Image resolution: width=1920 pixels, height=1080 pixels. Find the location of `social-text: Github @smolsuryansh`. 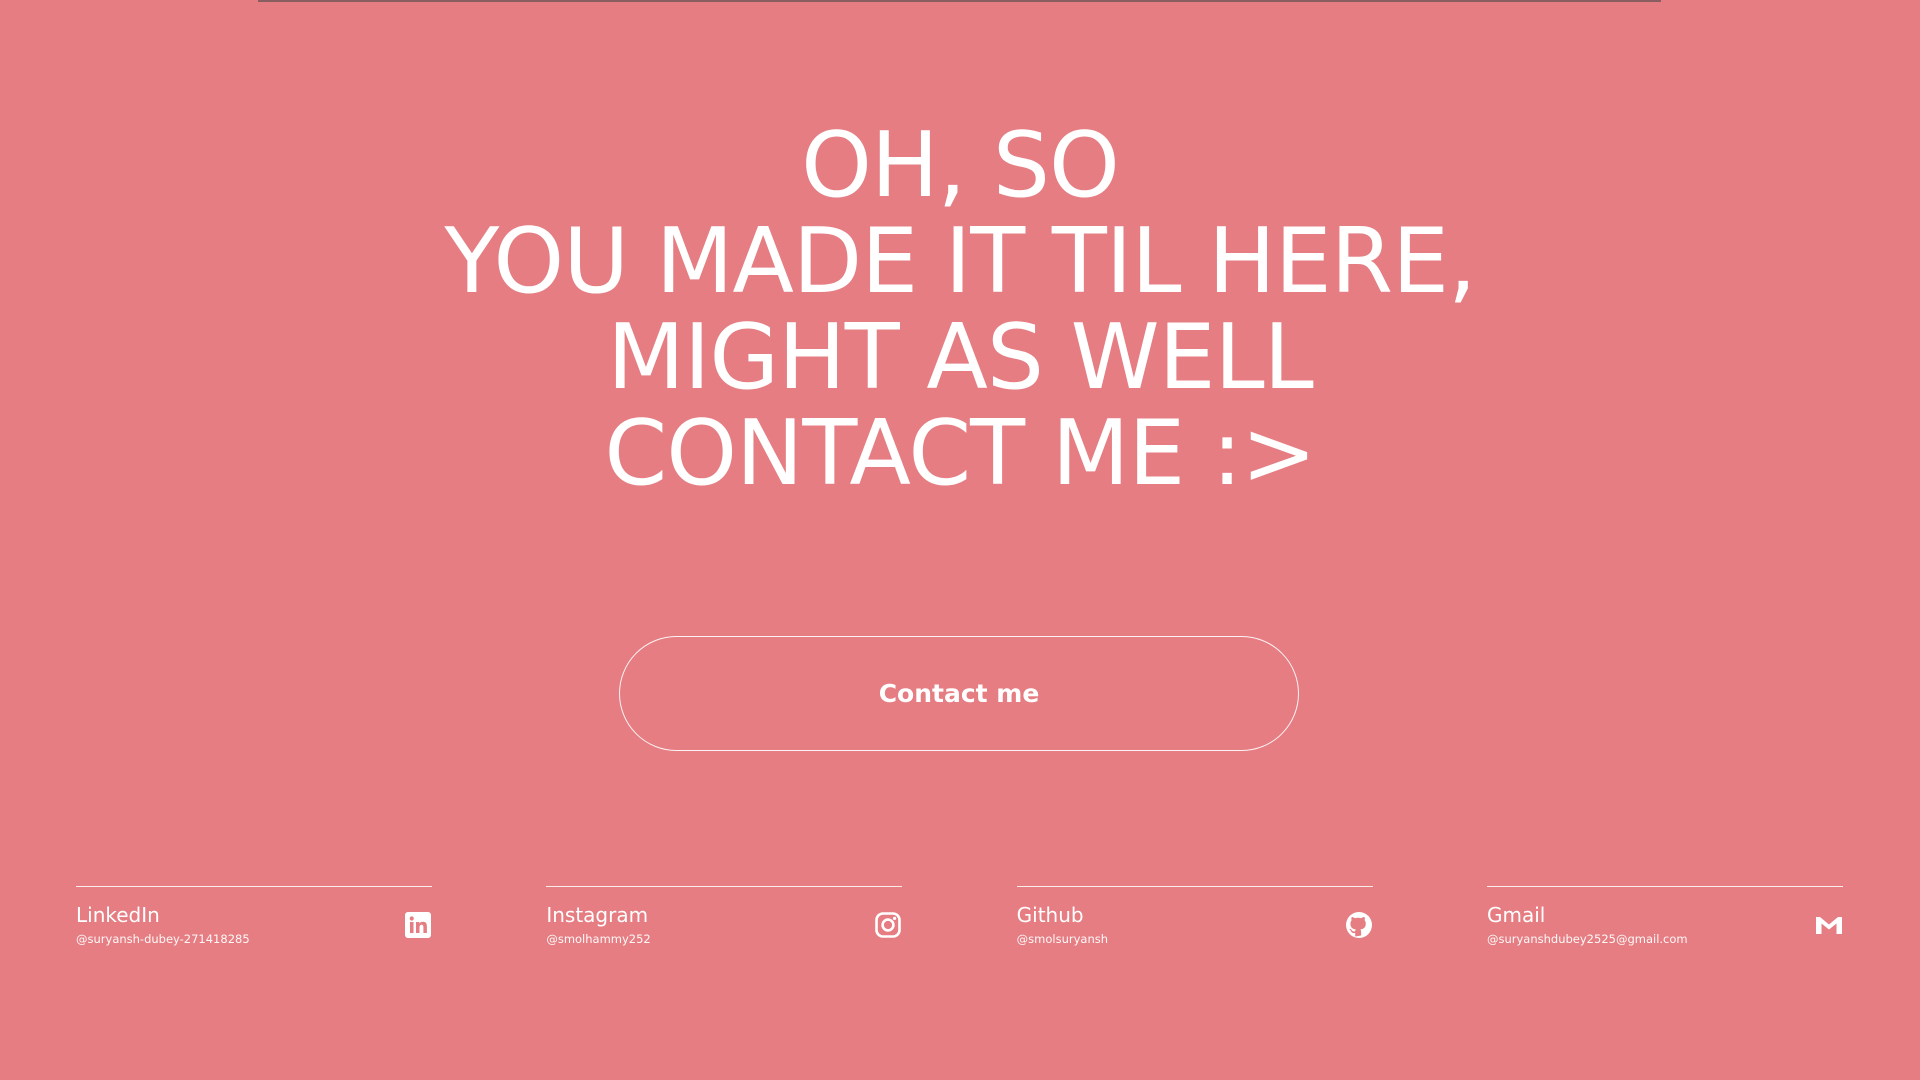

social-text: Github @smolsuryansh is located at coordinates (1062, 925).